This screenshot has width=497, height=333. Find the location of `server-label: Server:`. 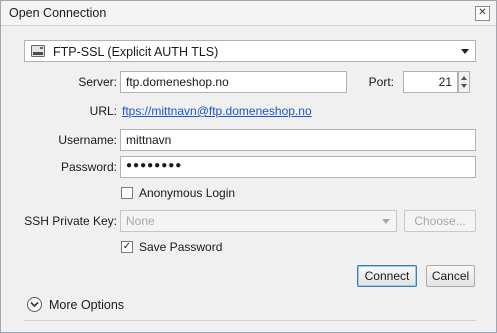

server-label: Server: is located at coordinates (97, 82).